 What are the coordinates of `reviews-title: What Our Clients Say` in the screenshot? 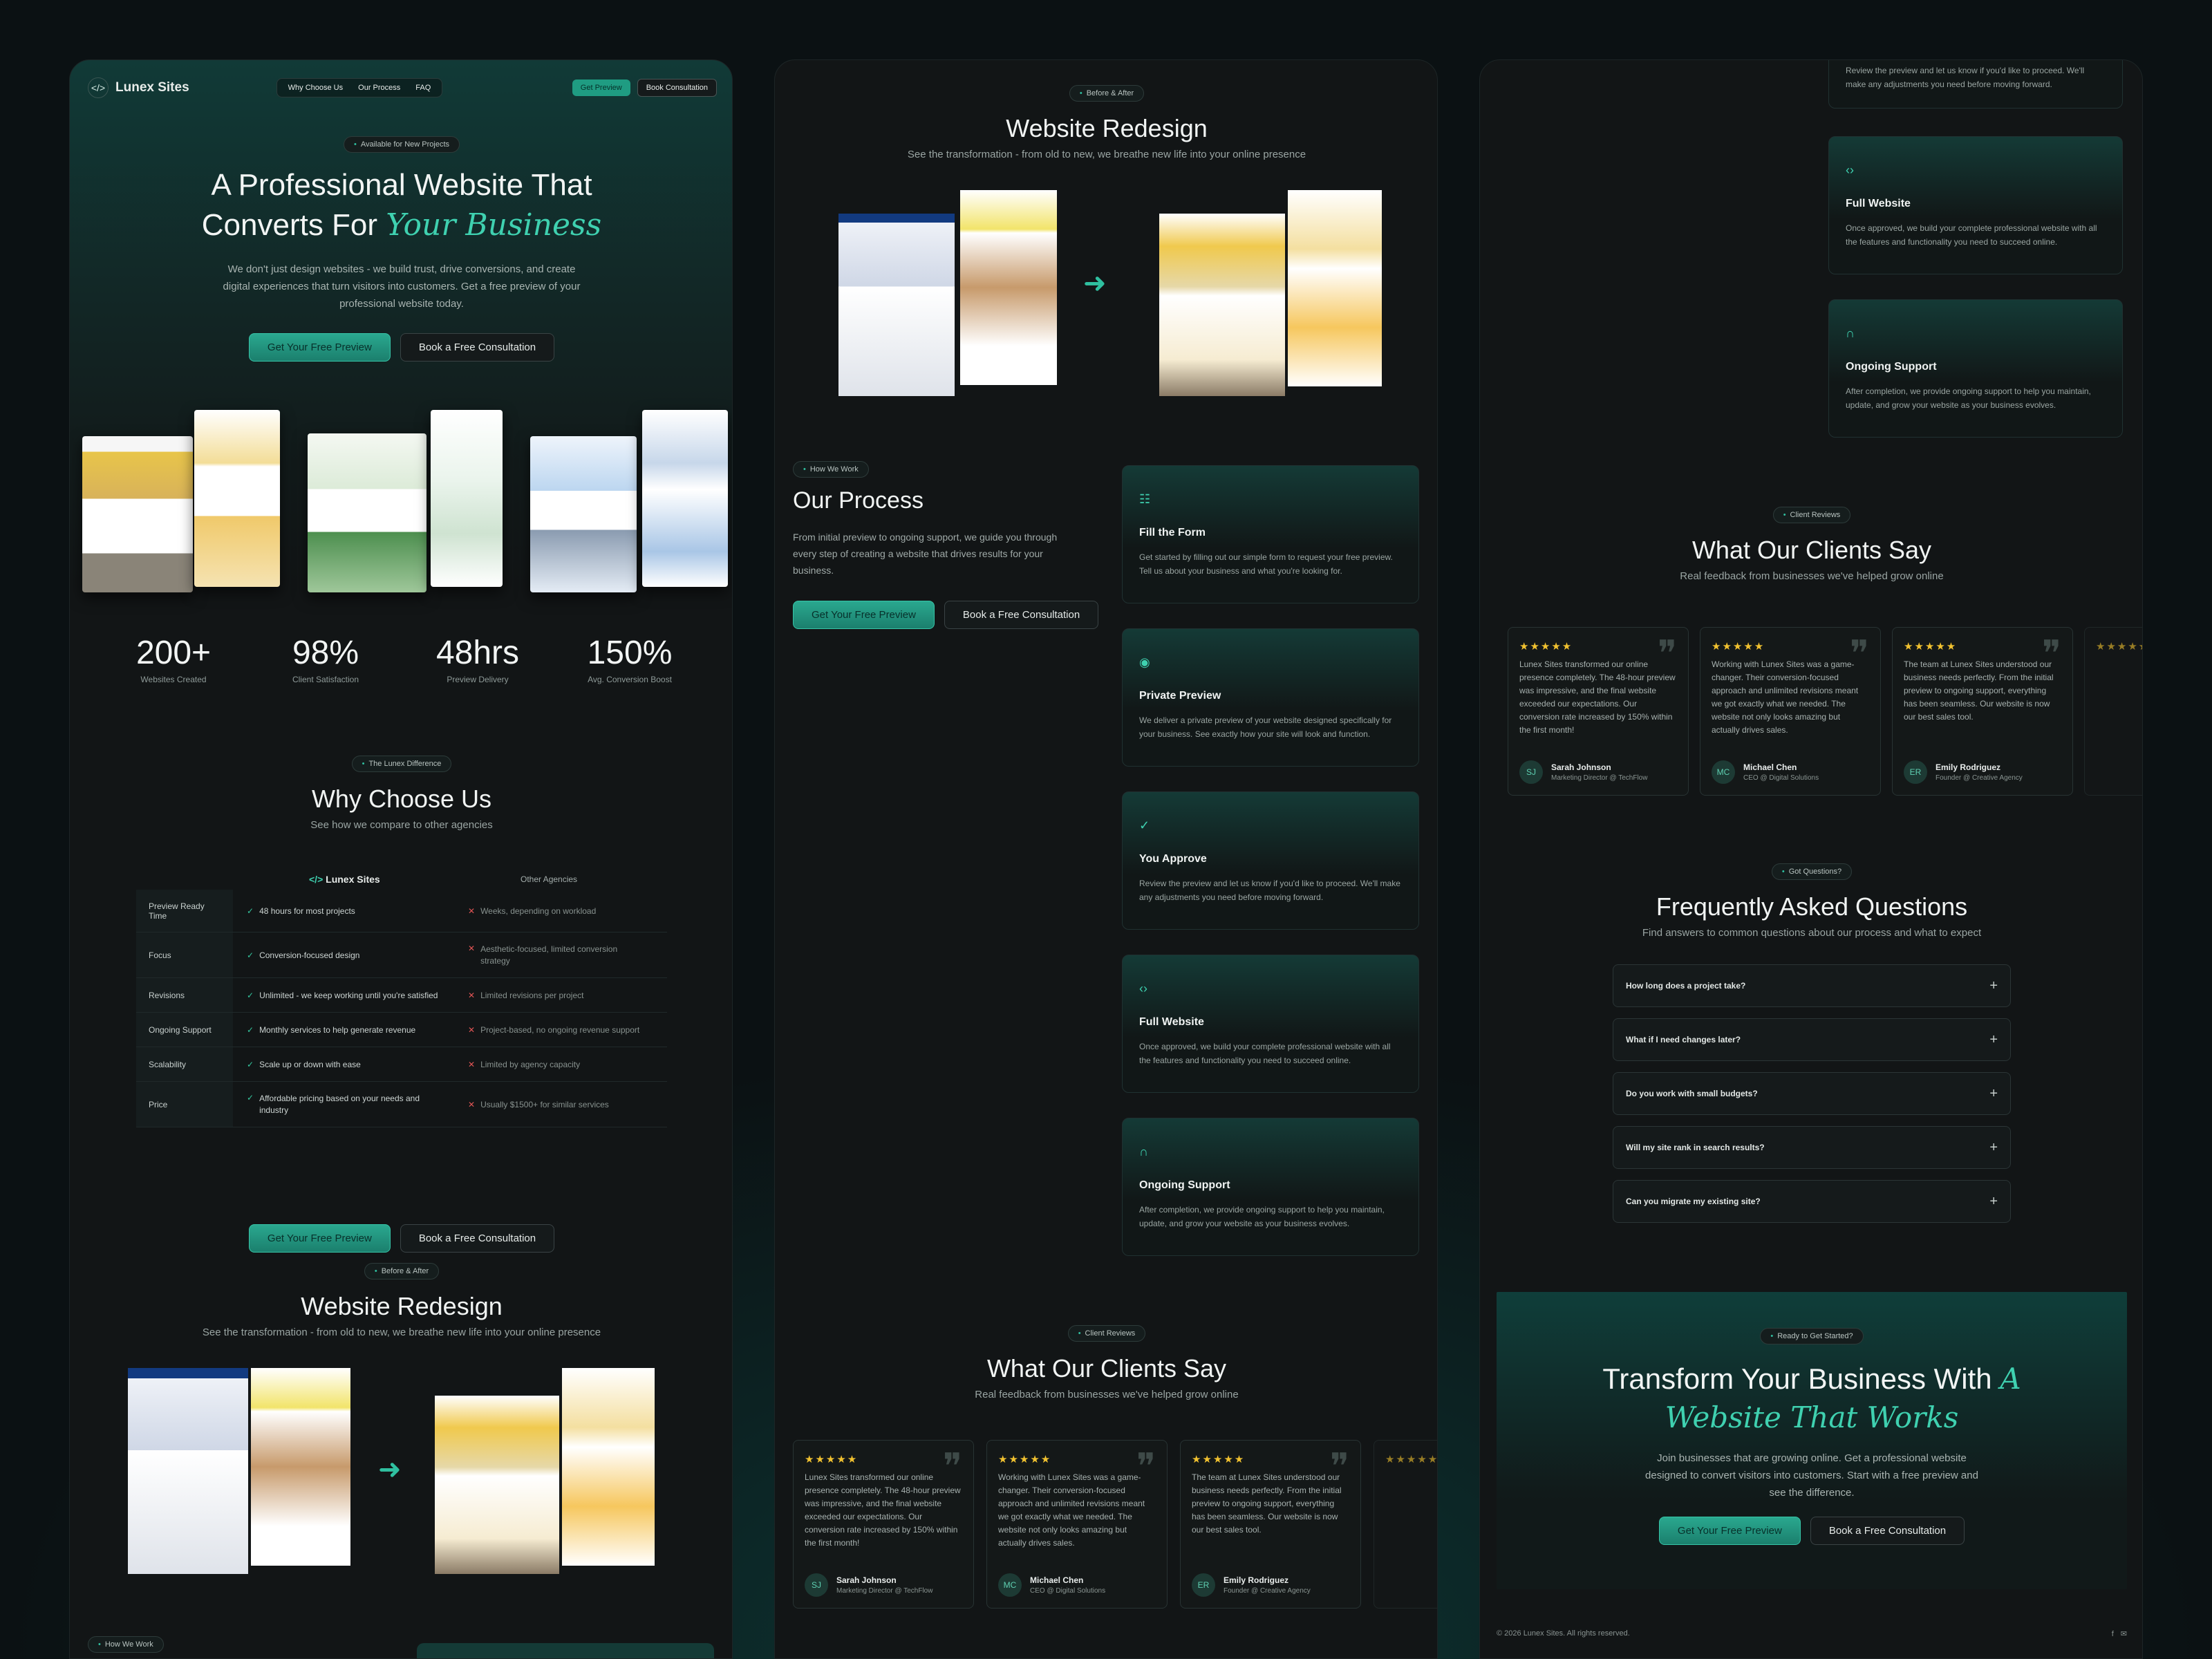 It's located at (1811, 550).